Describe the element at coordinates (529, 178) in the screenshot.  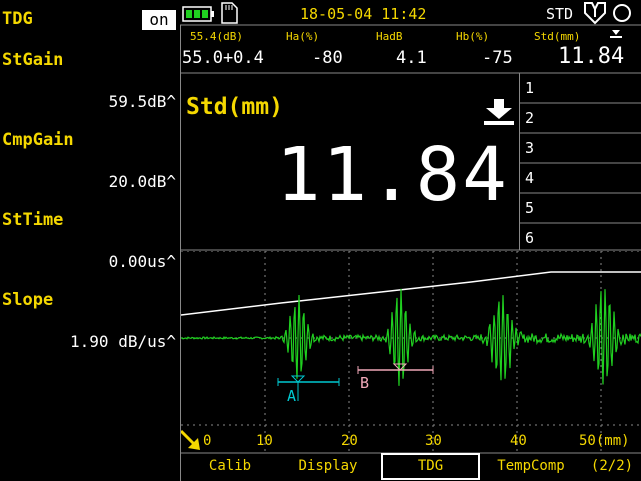
I see `slot-4: 4` at that location.